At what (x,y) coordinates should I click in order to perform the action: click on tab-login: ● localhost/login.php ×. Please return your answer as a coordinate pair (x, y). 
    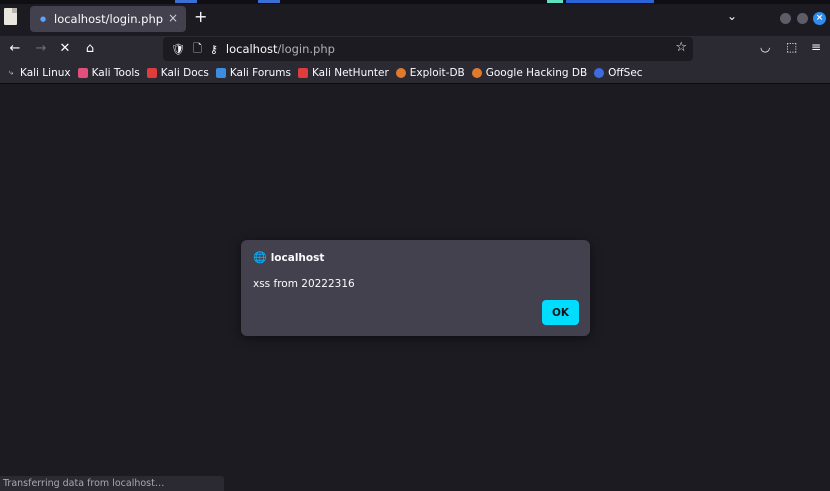
    Looking at the image, I should click on (108, 19).